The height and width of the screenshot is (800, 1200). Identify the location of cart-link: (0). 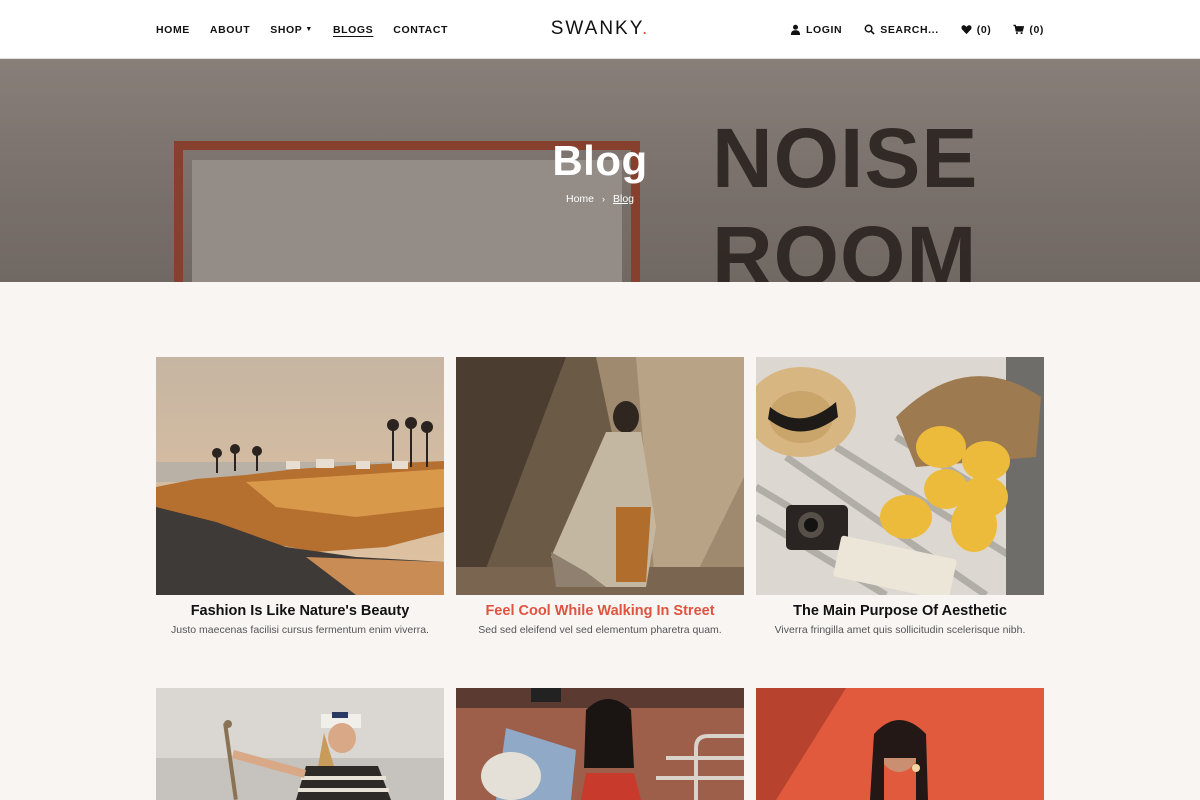
(1028, 30).